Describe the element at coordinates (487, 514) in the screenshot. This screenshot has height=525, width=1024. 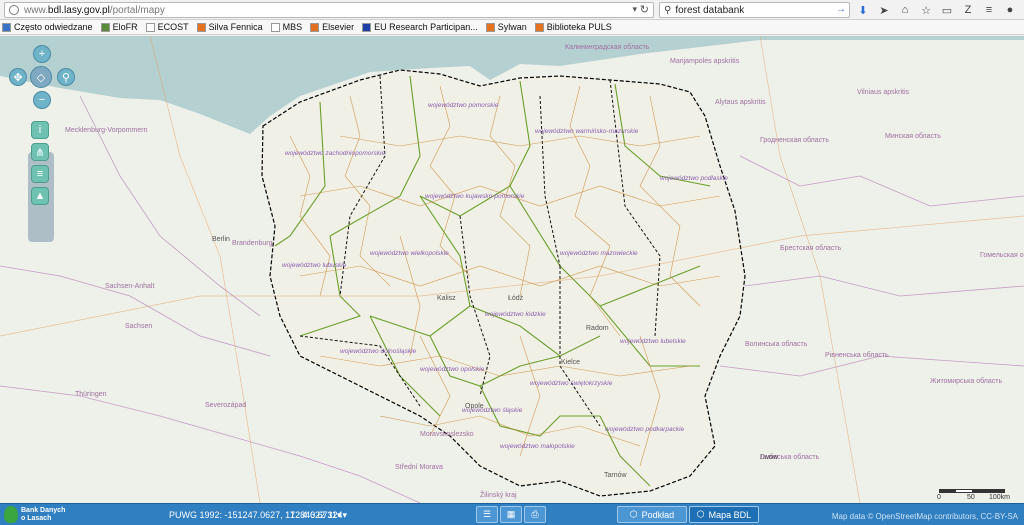
I see `legend-button: ☰` at that location.